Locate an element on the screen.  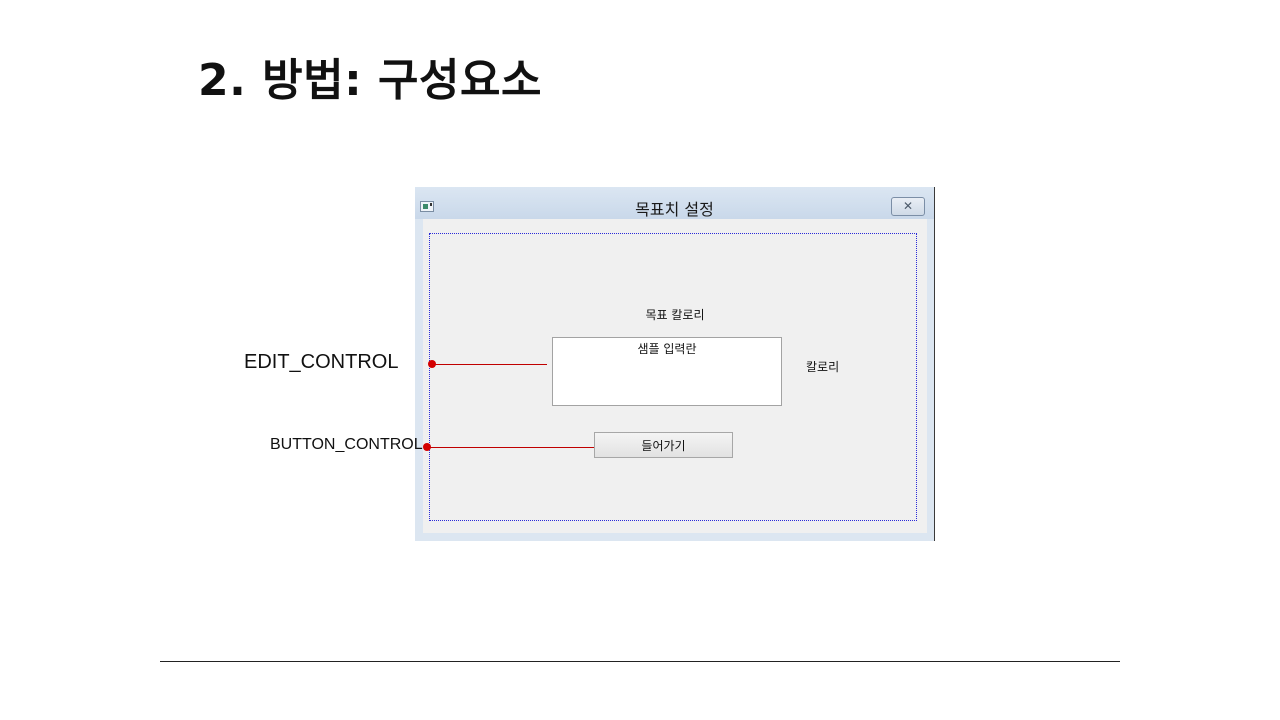
enter-button: 들어가기 is located at coordinates (663, 445).